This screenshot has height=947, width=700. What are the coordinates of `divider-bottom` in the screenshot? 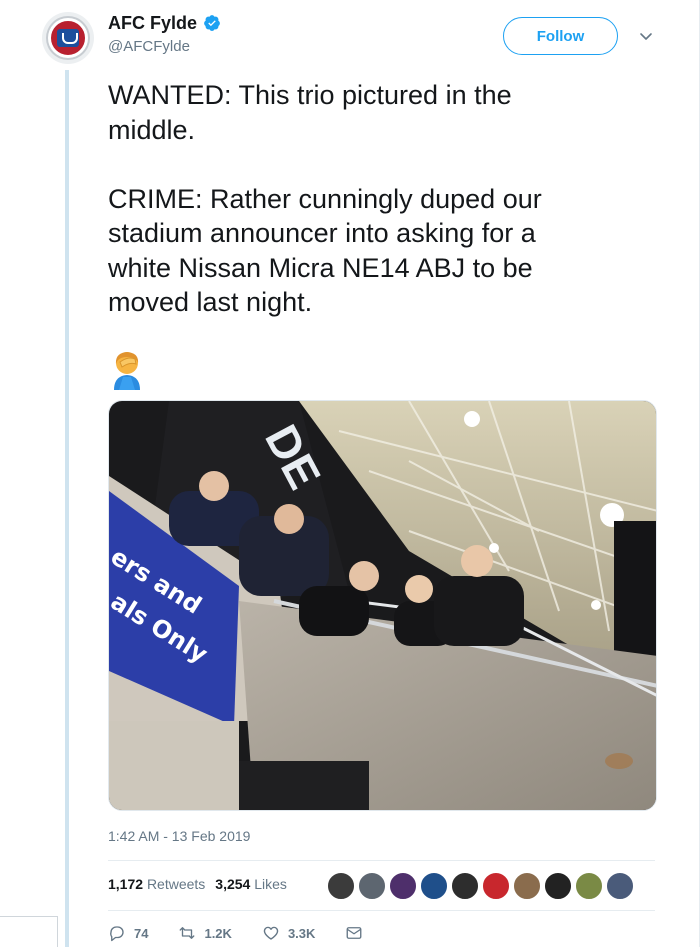 It's located at (381, 910).